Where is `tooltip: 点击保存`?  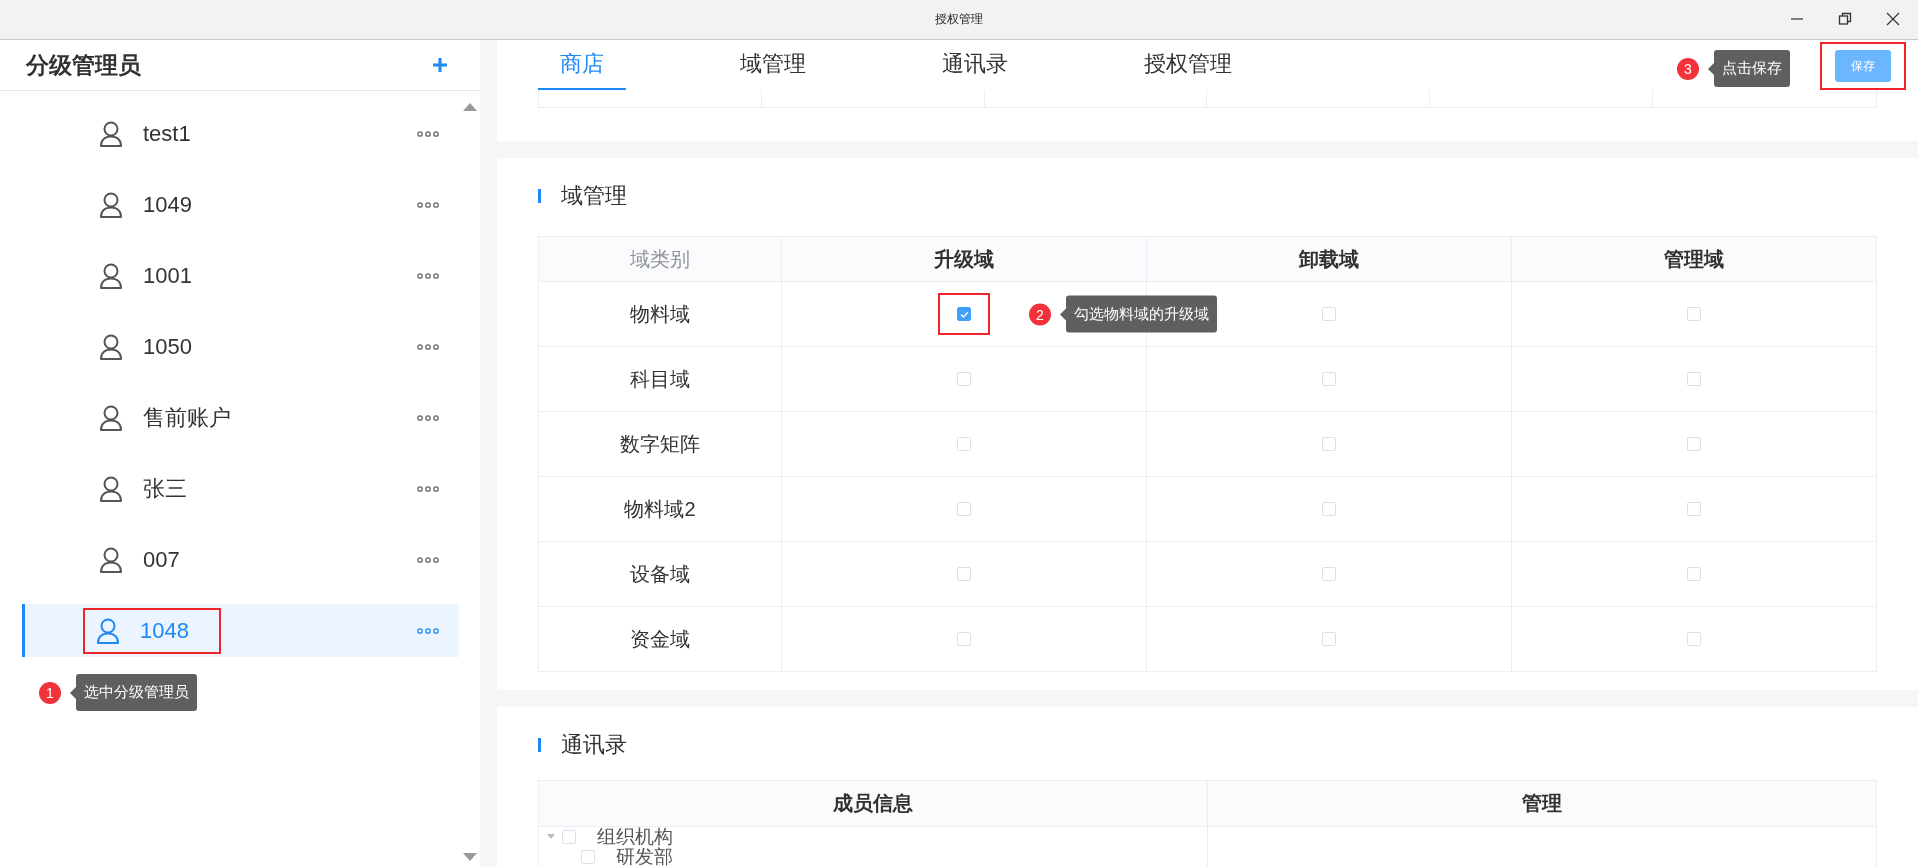 tooltip: 点击保存 is located at coordinates (1752, 68).